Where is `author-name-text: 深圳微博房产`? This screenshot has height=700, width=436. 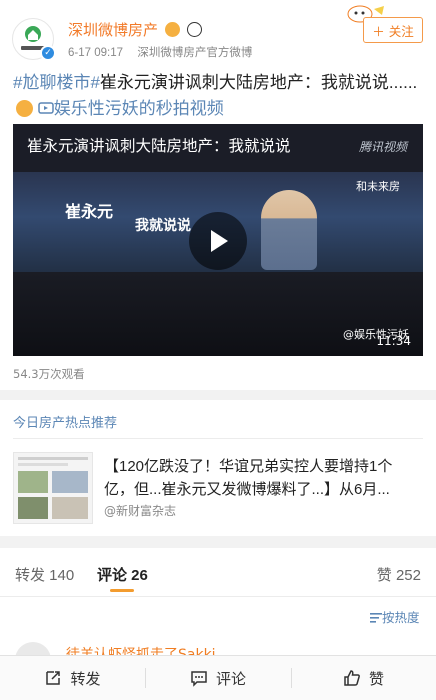
author-name-text: 深圳微博房产 is located at coordinates (113, 30).